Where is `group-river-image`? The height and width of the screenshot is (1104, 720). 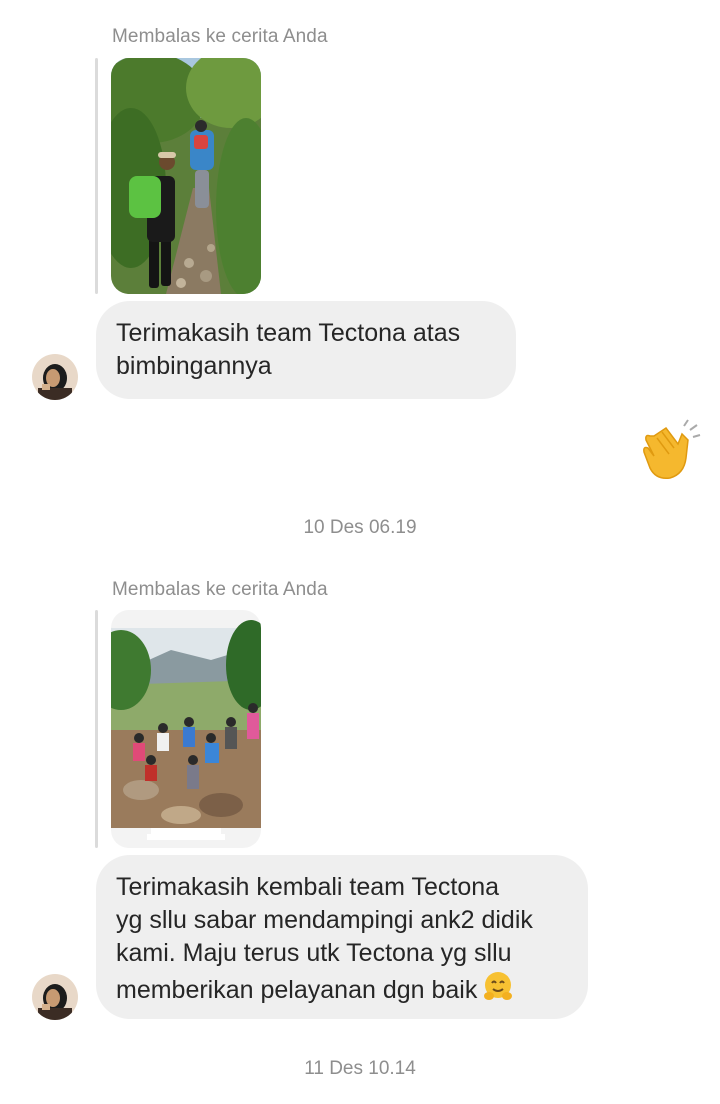 group-river-image is located at coordinates (186, 729).